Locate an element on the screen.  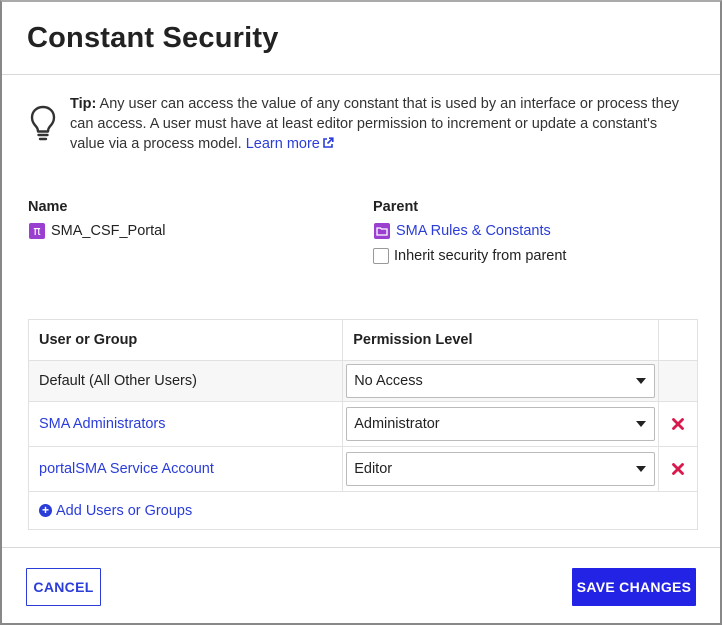
col-actions is located at coordinates (678, 340).